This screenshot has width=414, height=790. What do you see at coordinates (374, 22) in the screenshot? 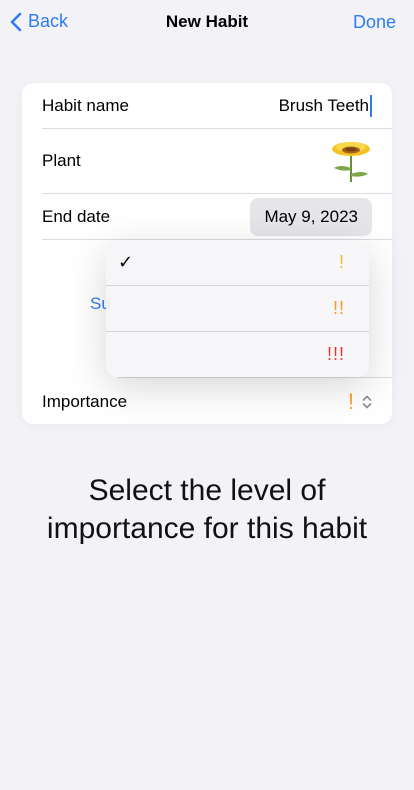
I see `done-button: Done` at bounding box center [374, 22].